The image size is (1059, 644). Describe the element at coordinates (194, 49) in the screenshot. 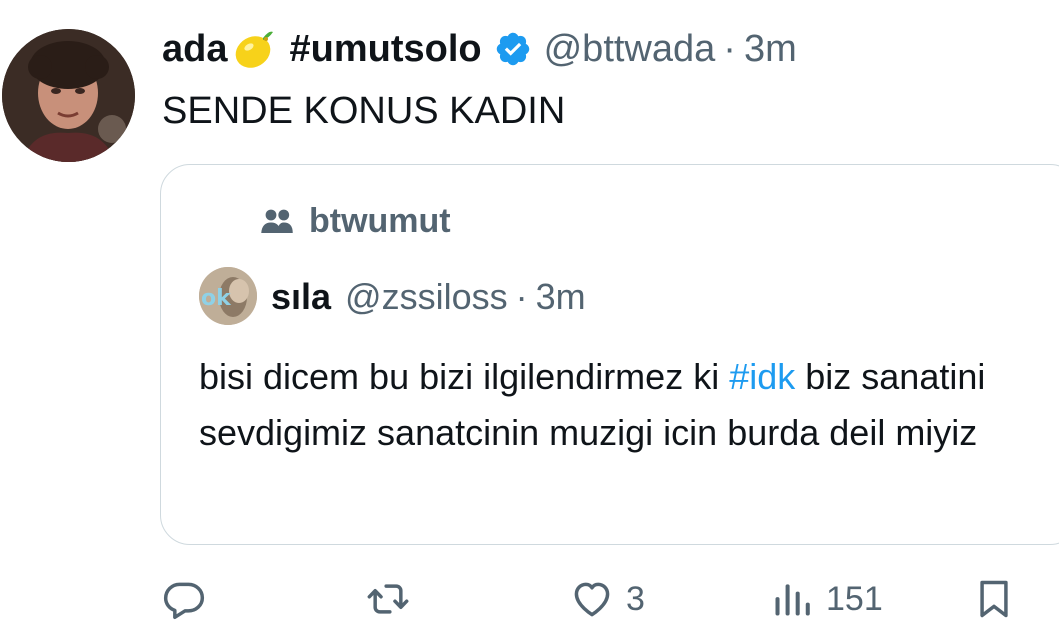

I see `author-display-name: ada` at that location.